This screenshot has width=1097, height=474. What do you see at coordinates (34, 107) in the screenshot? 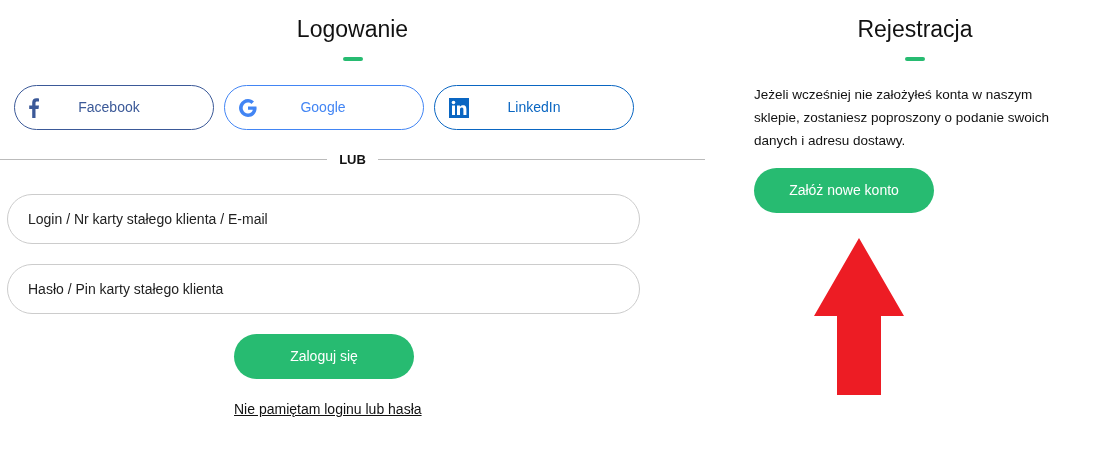
I see `facebook-icon` at bounding box center [34, 107].